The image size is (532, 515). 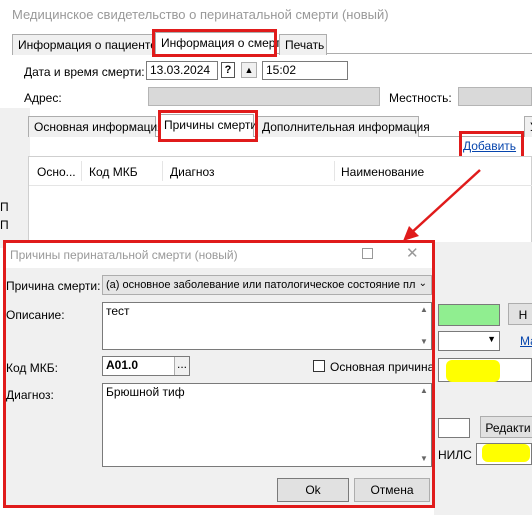 I want to click on tab-label: Информация о пациенте, so click(x=87, y=45).